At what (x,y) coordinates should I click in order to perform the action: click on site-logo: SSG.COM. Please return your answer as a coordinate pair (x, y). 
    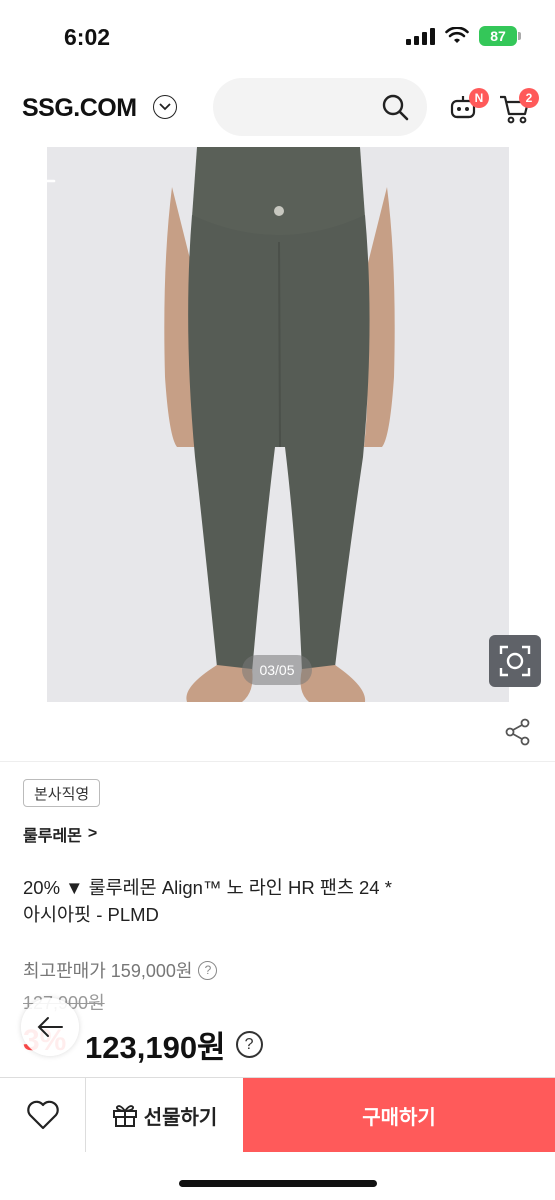
    Looking at the image, I should click on (79, 108).